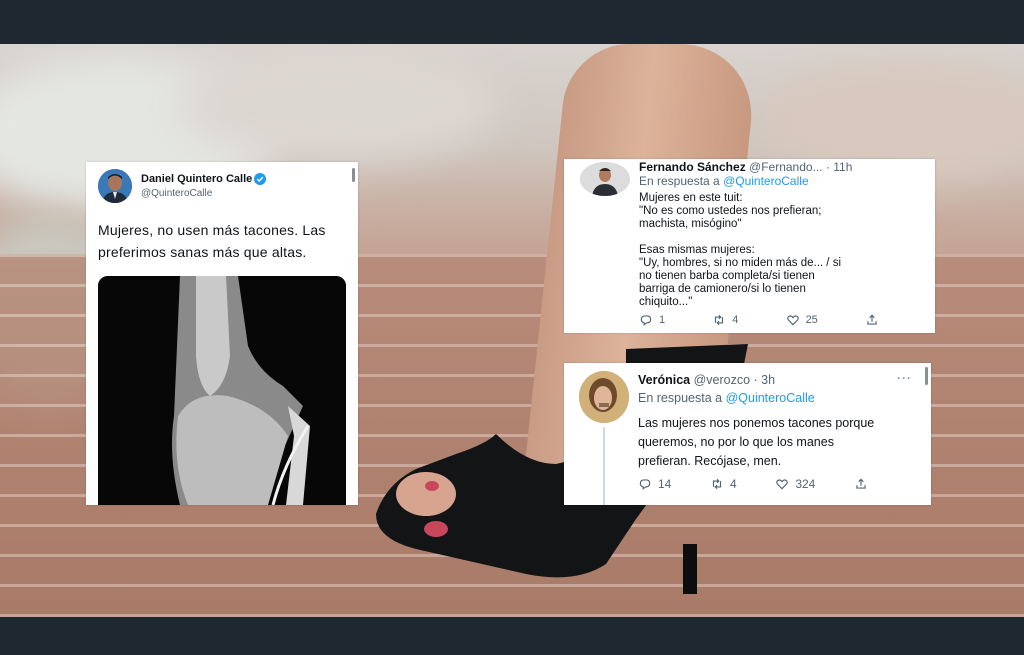  What do you see at coordinates (604, 466) in the screenshot?
I see `thread-line` at bounding box center [604, 466].